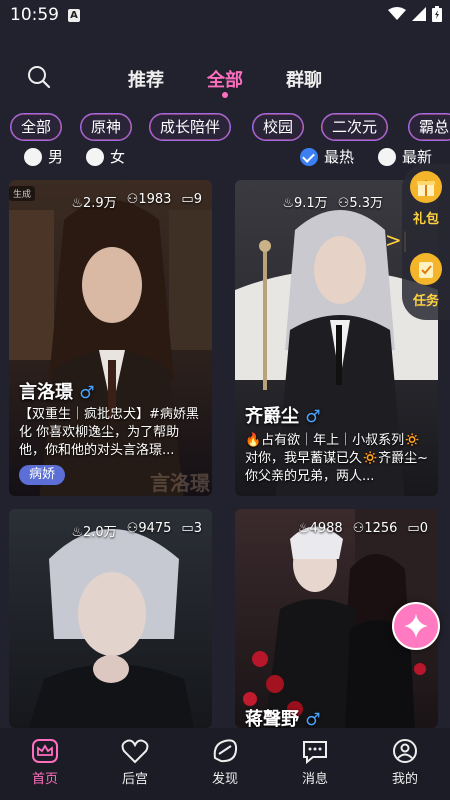 The width and height of the screenshot is (450, 800). What do you see at coordinates (146, 79) in the screenshot?
I see `tab-recommend: 推荐` at bounding box center [146, 79].